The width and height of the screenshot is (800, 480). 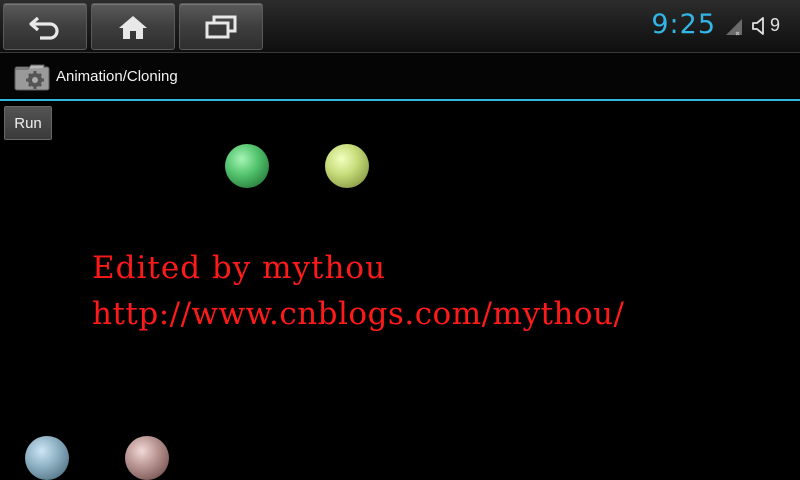 I want to click on ball-pink, so click(x=147, y=458).